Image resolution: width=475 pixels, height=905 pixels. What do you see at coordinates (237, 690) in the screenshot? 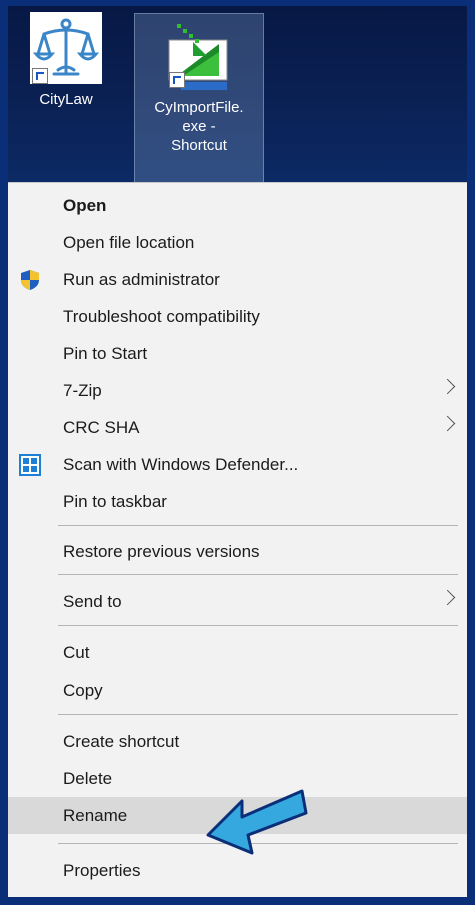
I see `menu-item-copy: Copy` at bounding box center [237, 690].